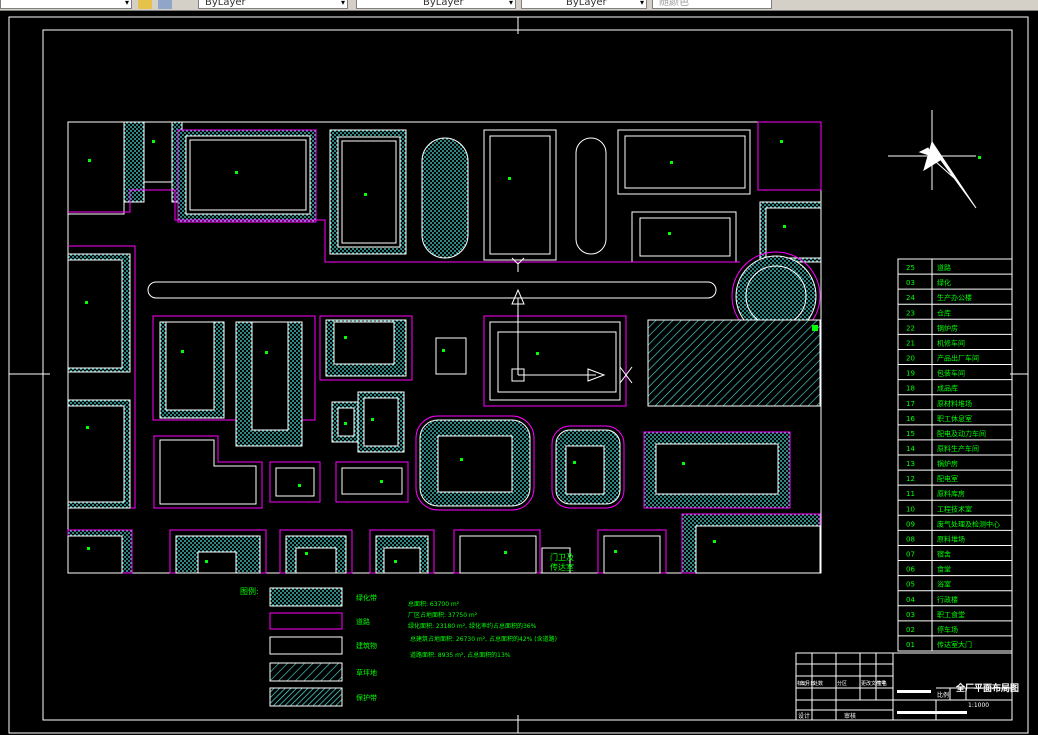 This screenshot has width=1038, height=735. What do you see at coordinates (944, 554) in the screenshot?
I see `table-row-name: 宿舍` at bounding box center [944, 554].